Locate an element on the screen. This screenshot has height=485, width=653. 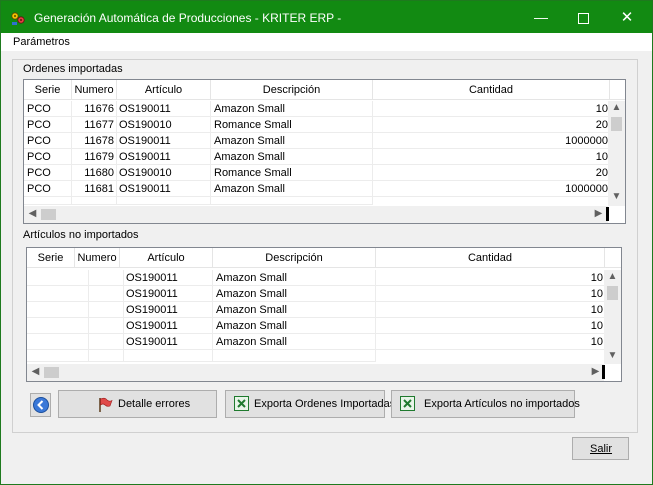
cell-numero: 11680 is located at coordinates (94, 173).